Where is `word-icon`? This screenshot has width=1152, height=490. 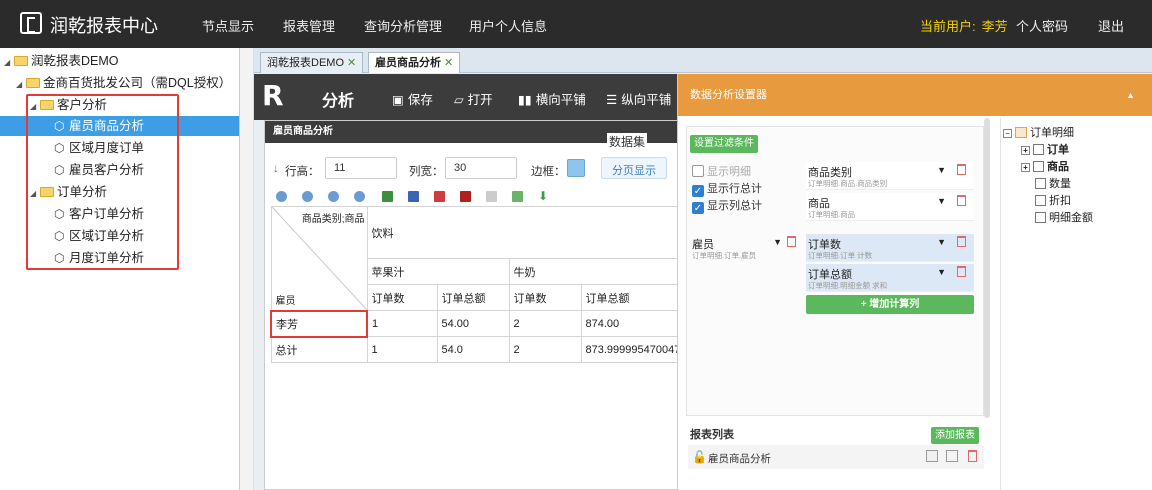 word-icon is located at coordinates (413, 196).